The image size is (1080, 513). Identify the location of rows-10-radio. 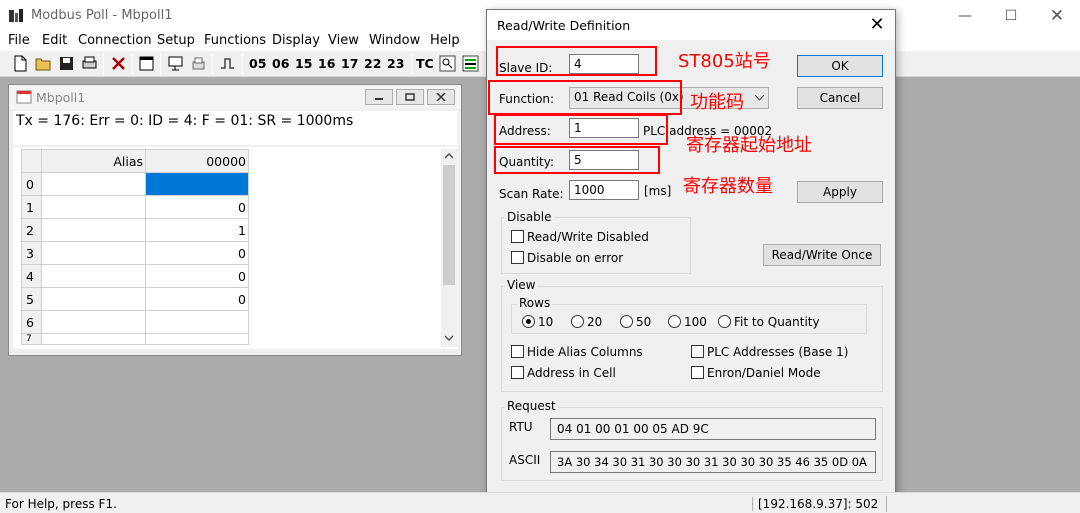
(528, 321).